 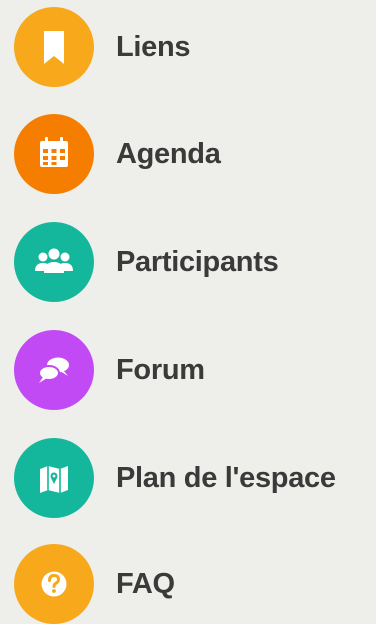 I want to click on map-icon, so click(x=54, y=478).